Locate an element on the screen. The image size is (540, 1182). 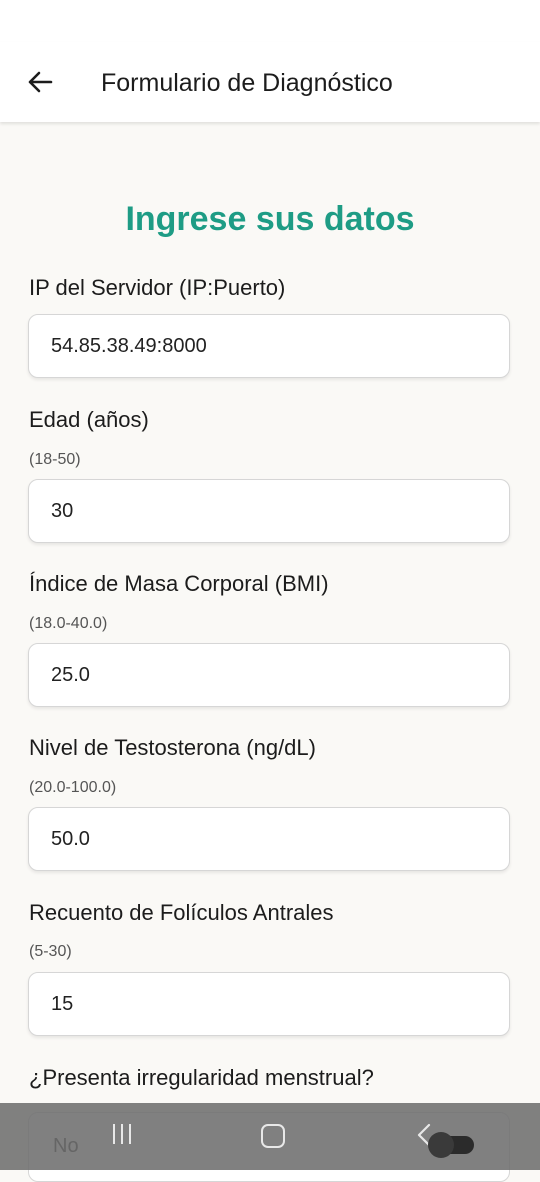
age-label: Edad (años) is located at coordinates (89, 419).